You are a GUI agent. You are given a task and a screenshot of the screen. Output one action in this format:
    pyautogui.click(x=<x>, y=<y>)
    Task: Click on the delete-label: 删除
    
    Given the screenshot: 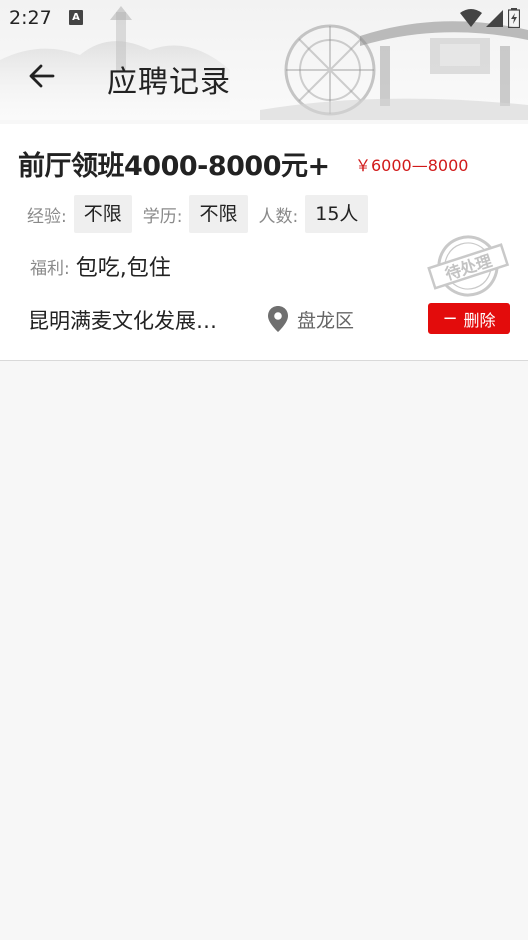 What is the action you would take?
    pyautogui.click(x=479, y=320)
    